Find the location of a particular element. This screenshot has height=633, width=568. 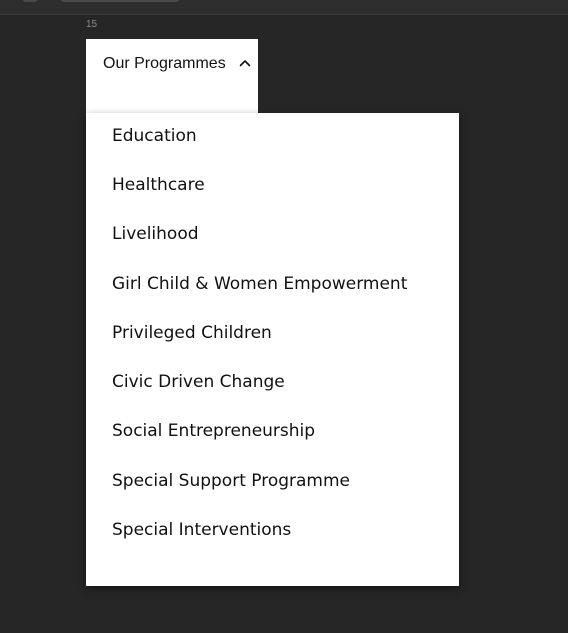

line-number: 15 is located at coordinates (92, 24).